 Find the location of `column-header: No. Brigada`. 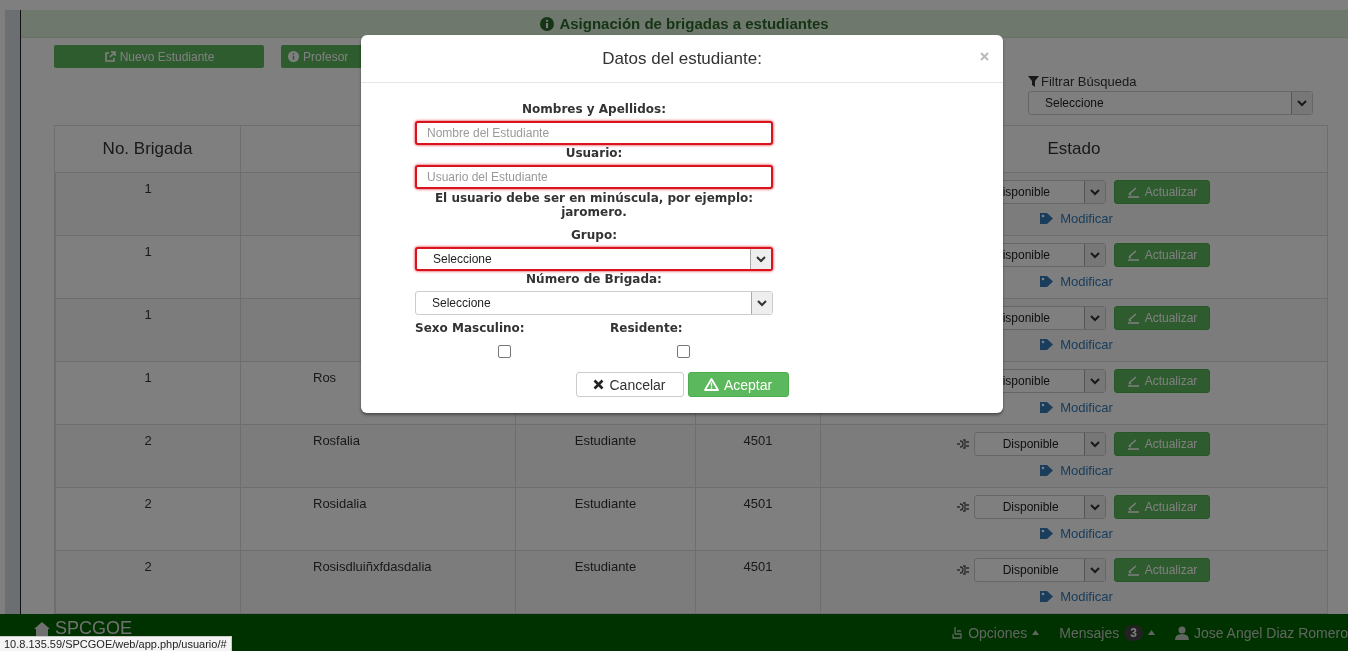

column-header: No. Brigada is located at coordinates (147, 149).